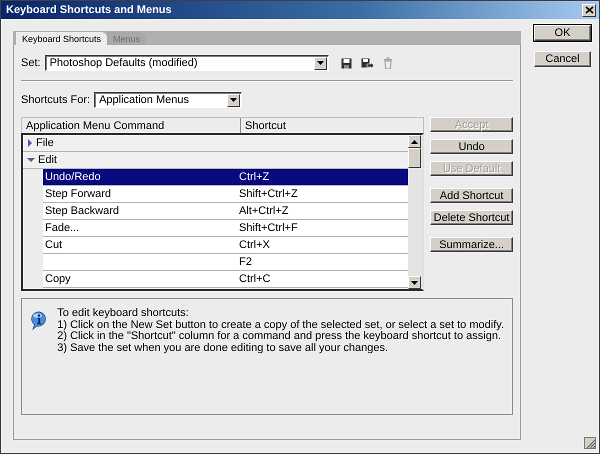 The image size is (600, 454). What do you see at coordinates (225, 194) in the screenshot?
I see `tree-row: Step Forward Shift+Ctrl+Z` at bounding box center [225, 194].